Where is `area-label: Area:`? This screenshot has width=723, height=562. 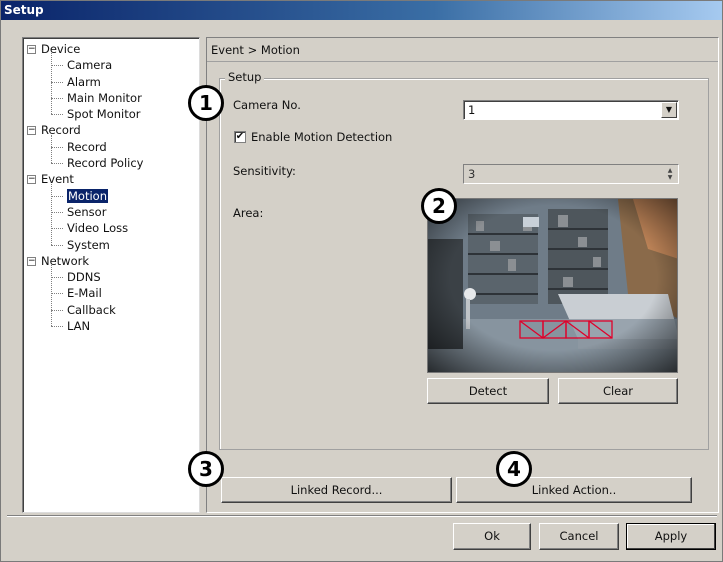 area-label: Area: is located at coordinates (248, 213).